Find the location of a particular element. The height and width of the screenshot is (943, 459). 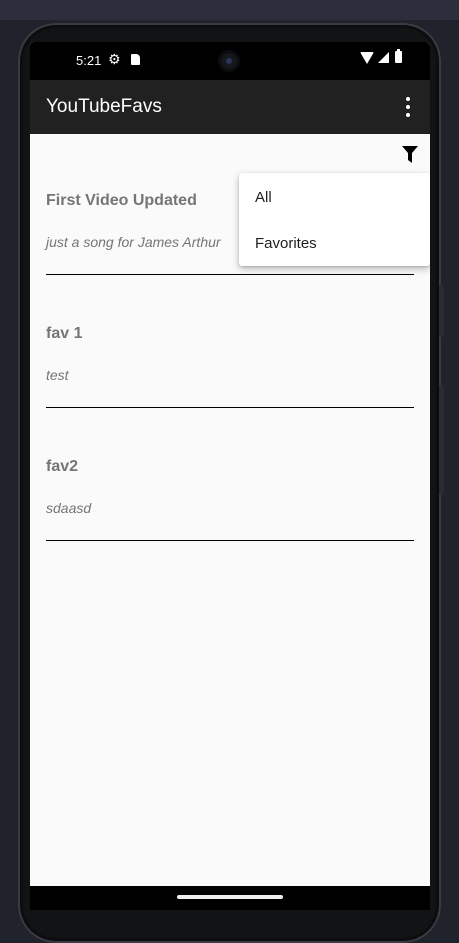

status-bar: 5:21 ⚙ is located at coordinates (230, 61).